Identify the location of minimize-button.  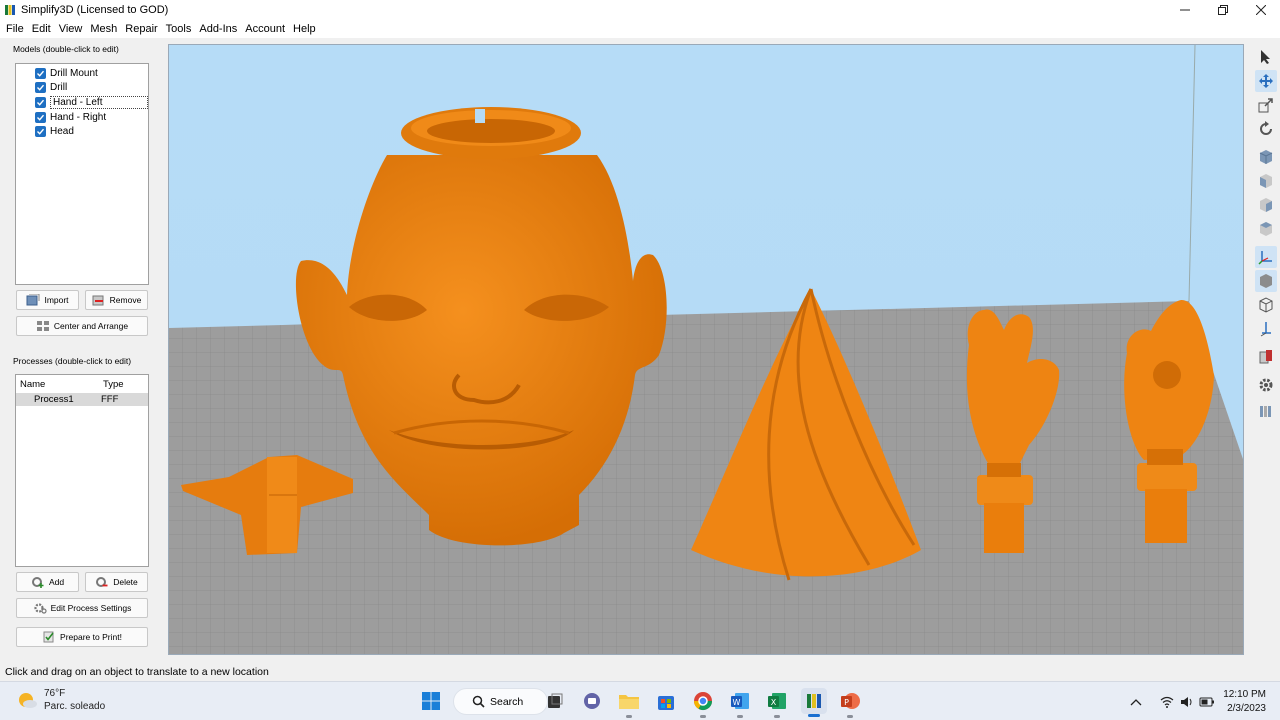
(1185, 10).